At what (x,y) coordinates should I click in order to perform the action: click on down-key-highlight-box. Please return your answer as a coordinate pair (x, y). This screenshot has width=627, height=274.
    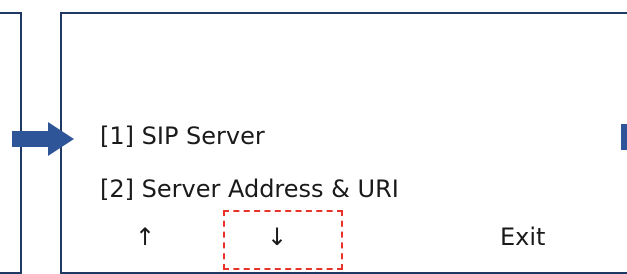
    Looking at the image, I should click on (283, 240).